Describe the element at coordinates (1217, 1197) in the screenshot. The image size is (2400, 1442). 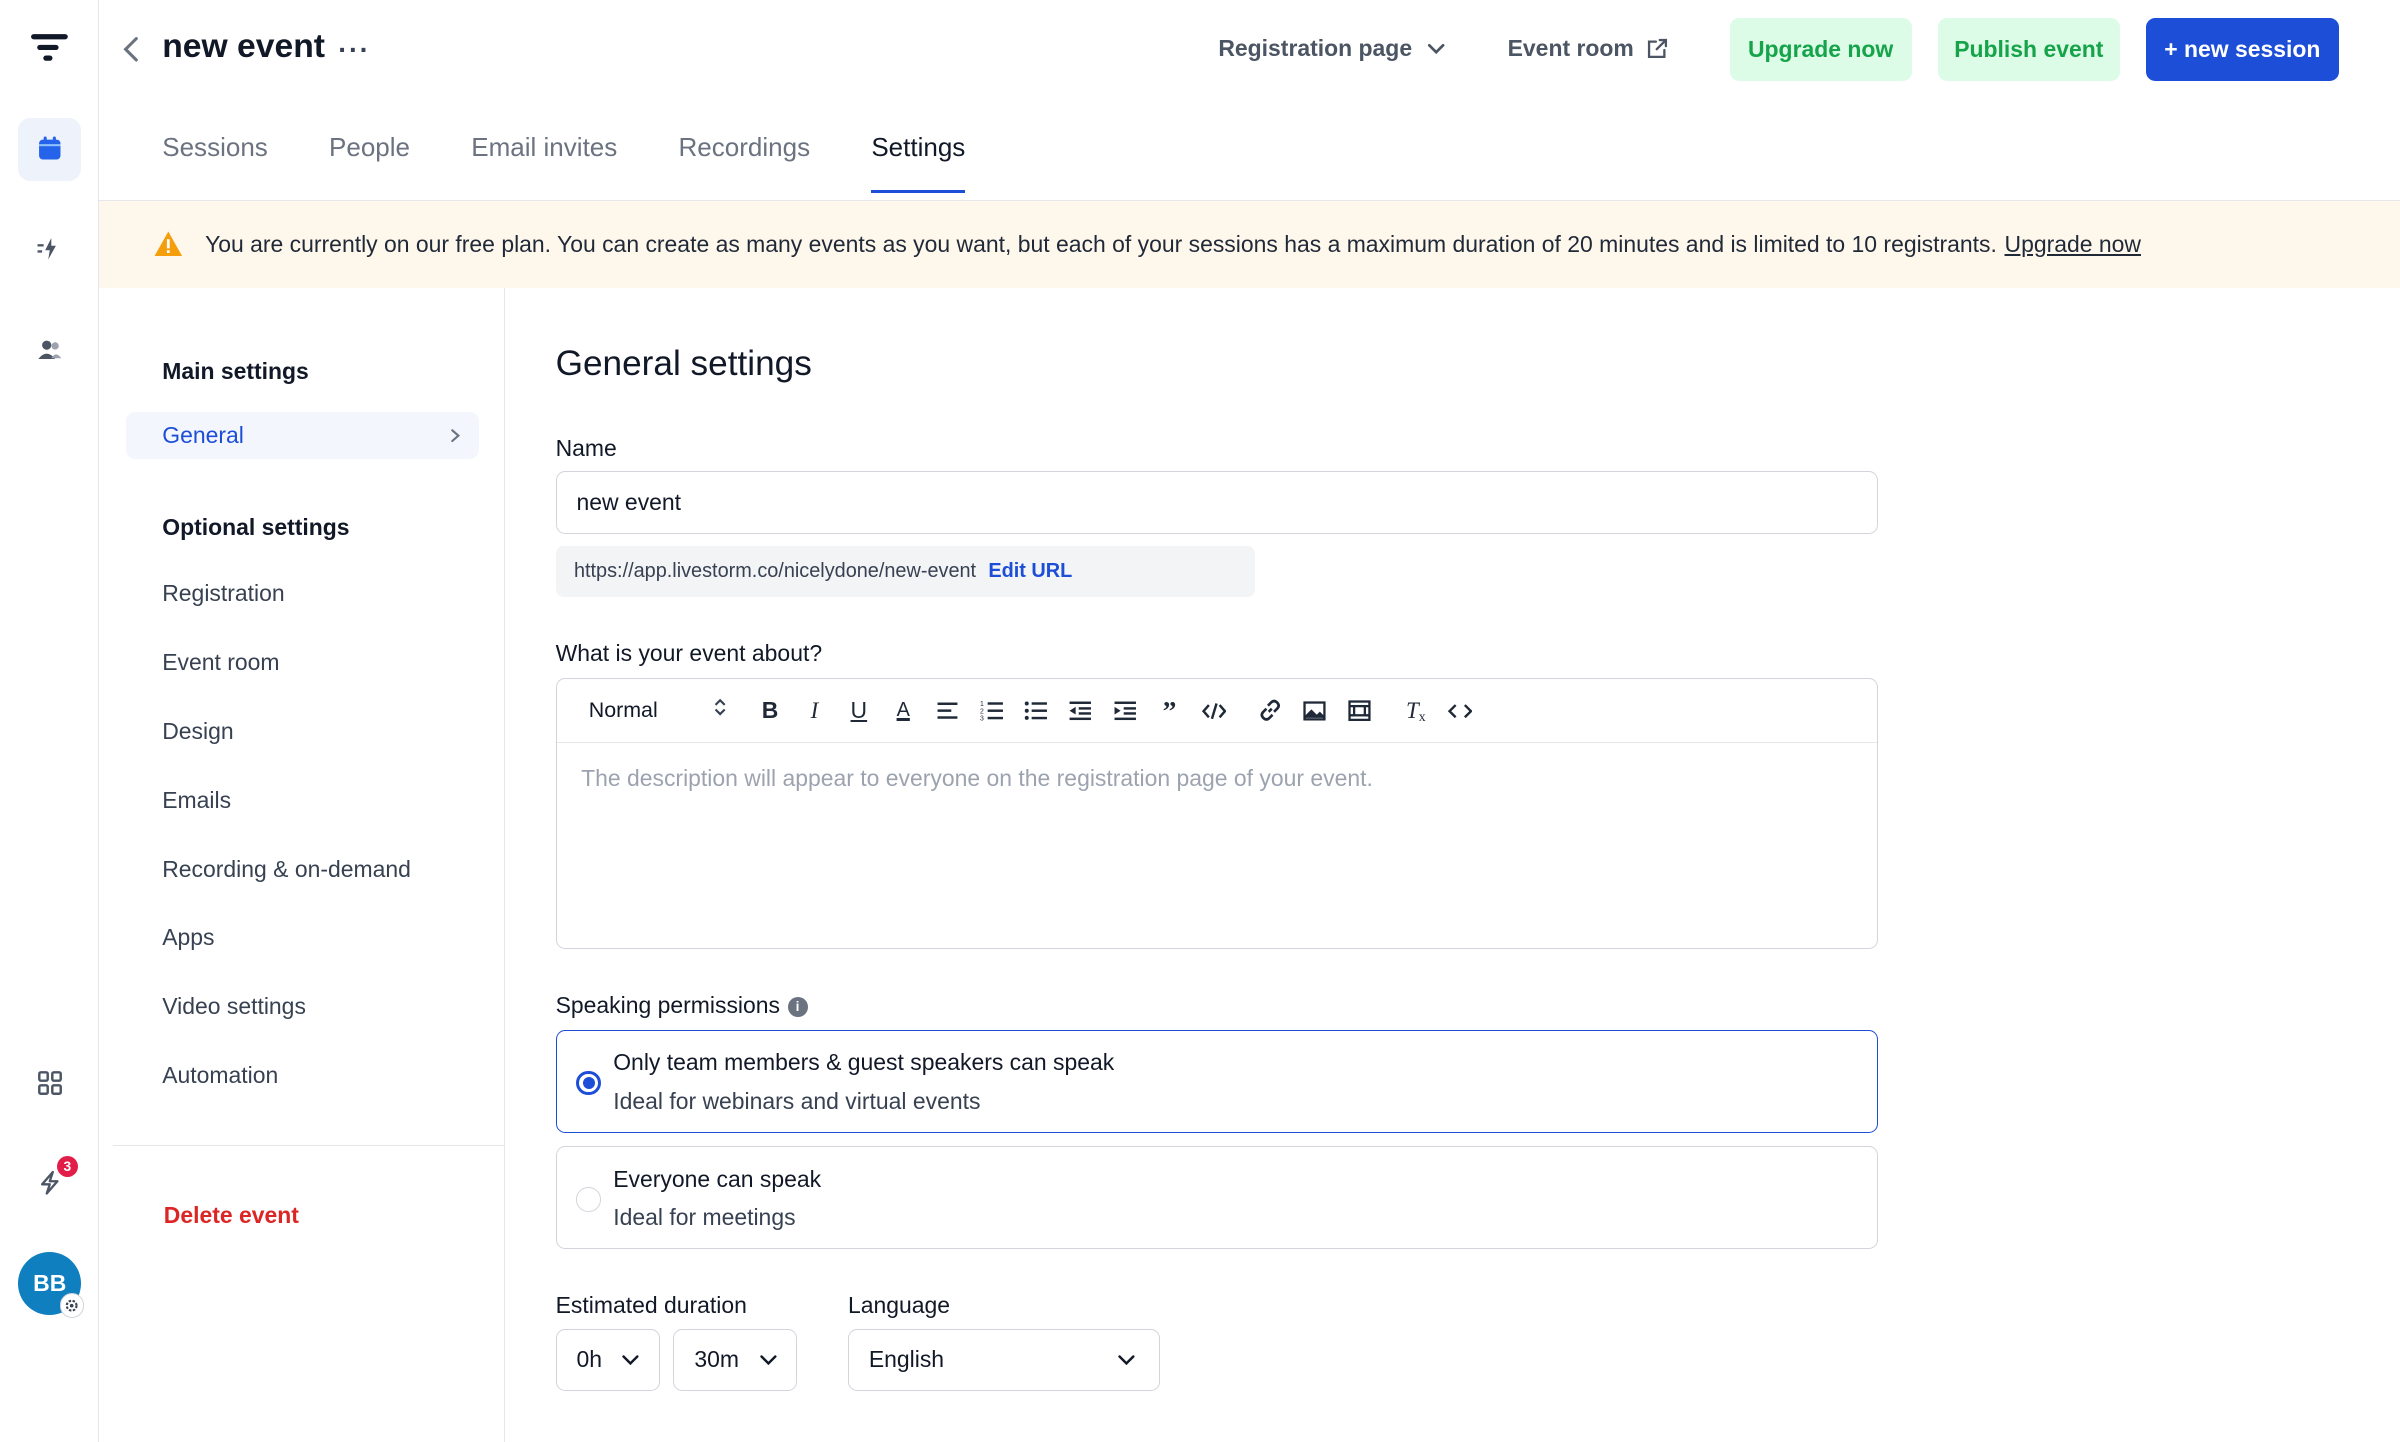
I see `speaking-option-everyone: Everyone can speak Ideal for meetings` at that location.